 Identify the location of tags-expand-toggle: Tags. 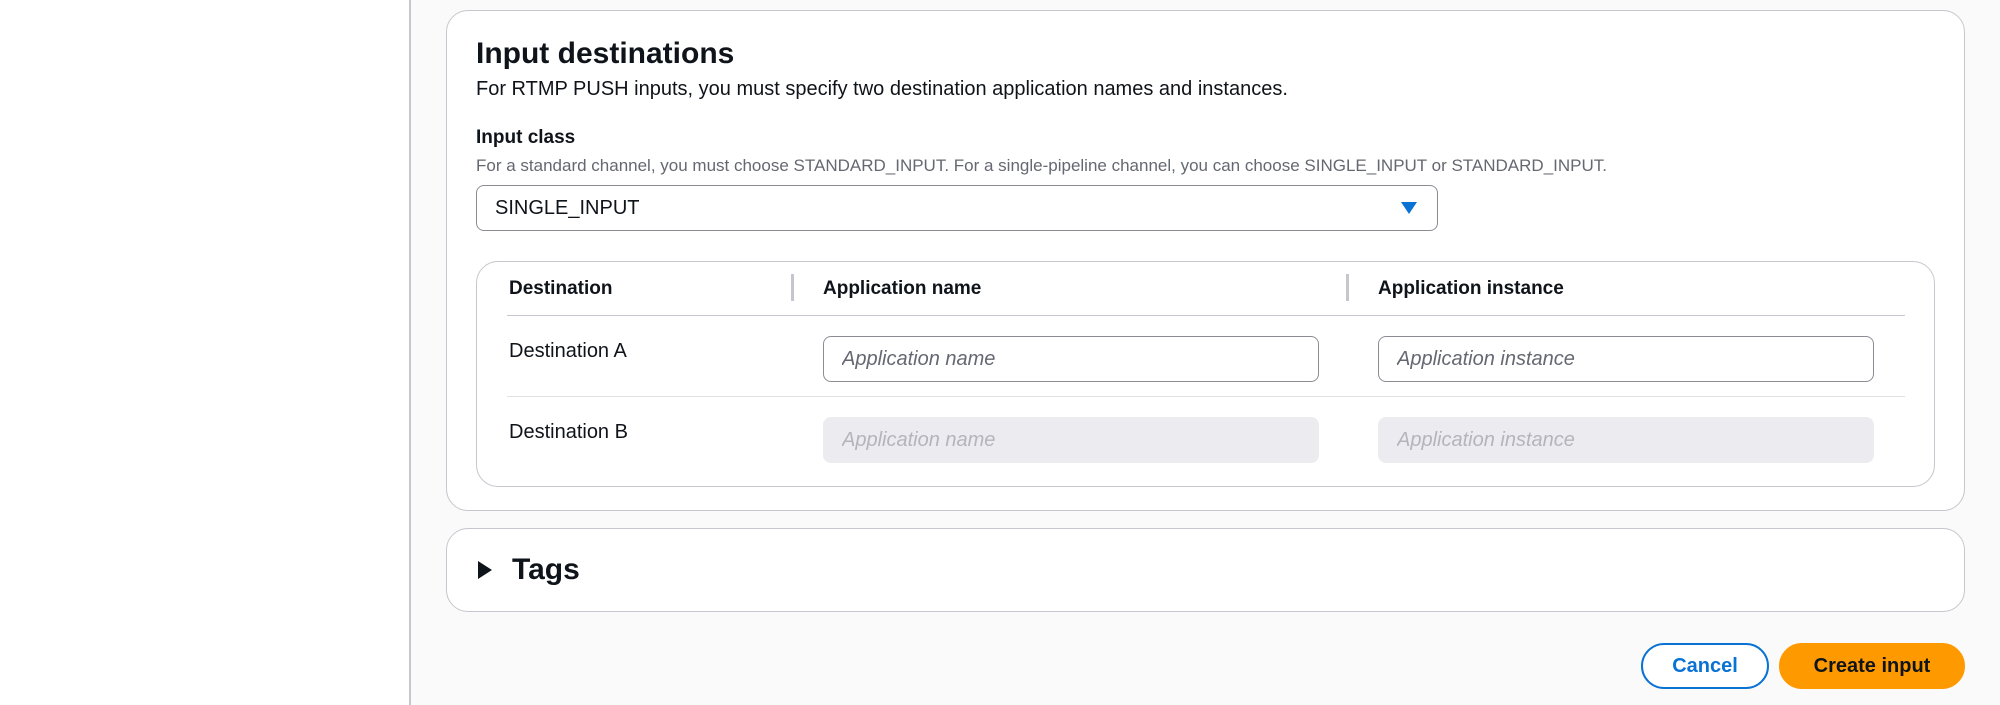
(529, 570).